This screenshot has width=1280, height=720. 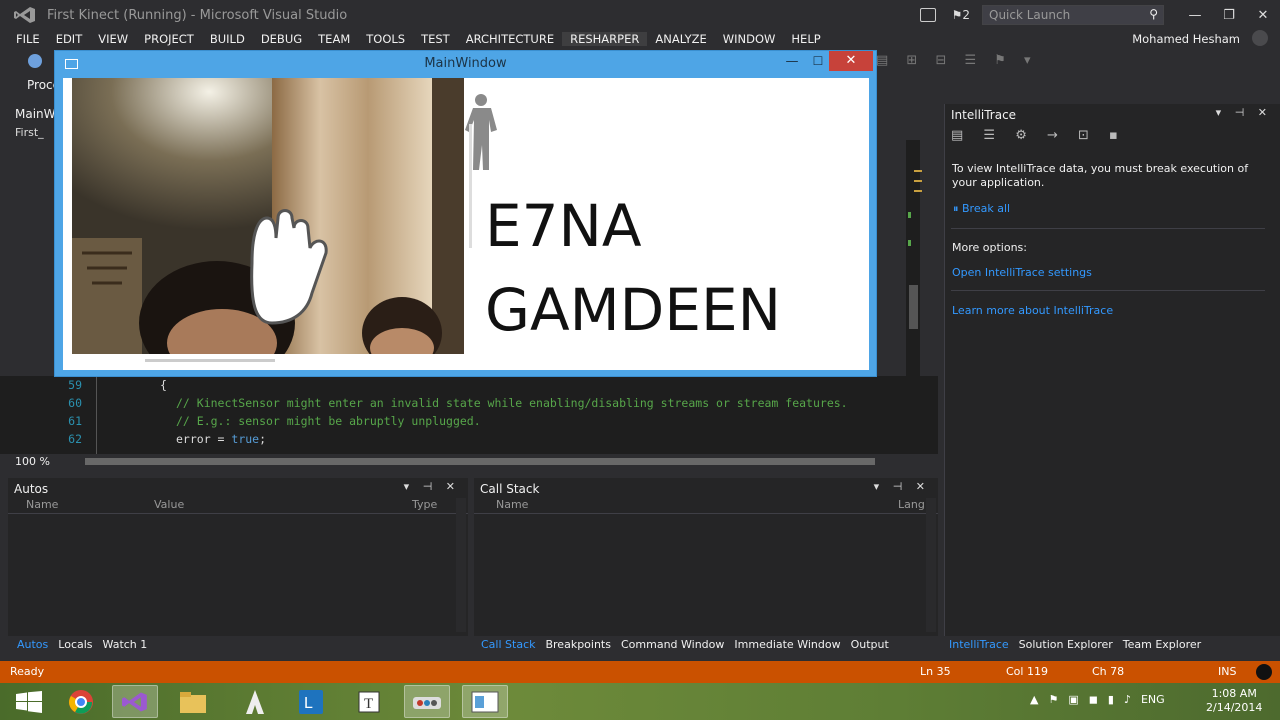 What do you see at coordinates (1234, 701) in the screenshot?
I see `clock: 1:08 AM 2/14/2014` at bounding box center [1234, 701].